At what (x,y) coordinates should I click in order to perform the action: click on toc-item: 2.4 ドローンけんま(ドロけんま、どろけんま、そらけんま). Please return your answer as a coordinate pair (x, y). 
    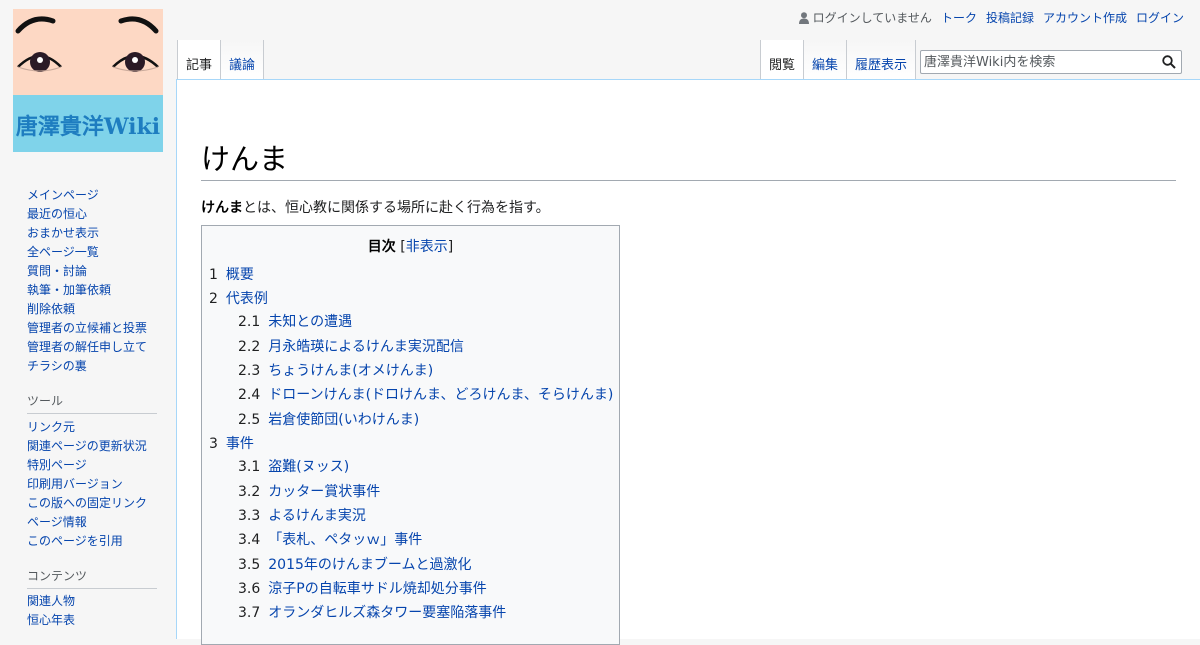
    Looking at the image, I should click on (425, 394).